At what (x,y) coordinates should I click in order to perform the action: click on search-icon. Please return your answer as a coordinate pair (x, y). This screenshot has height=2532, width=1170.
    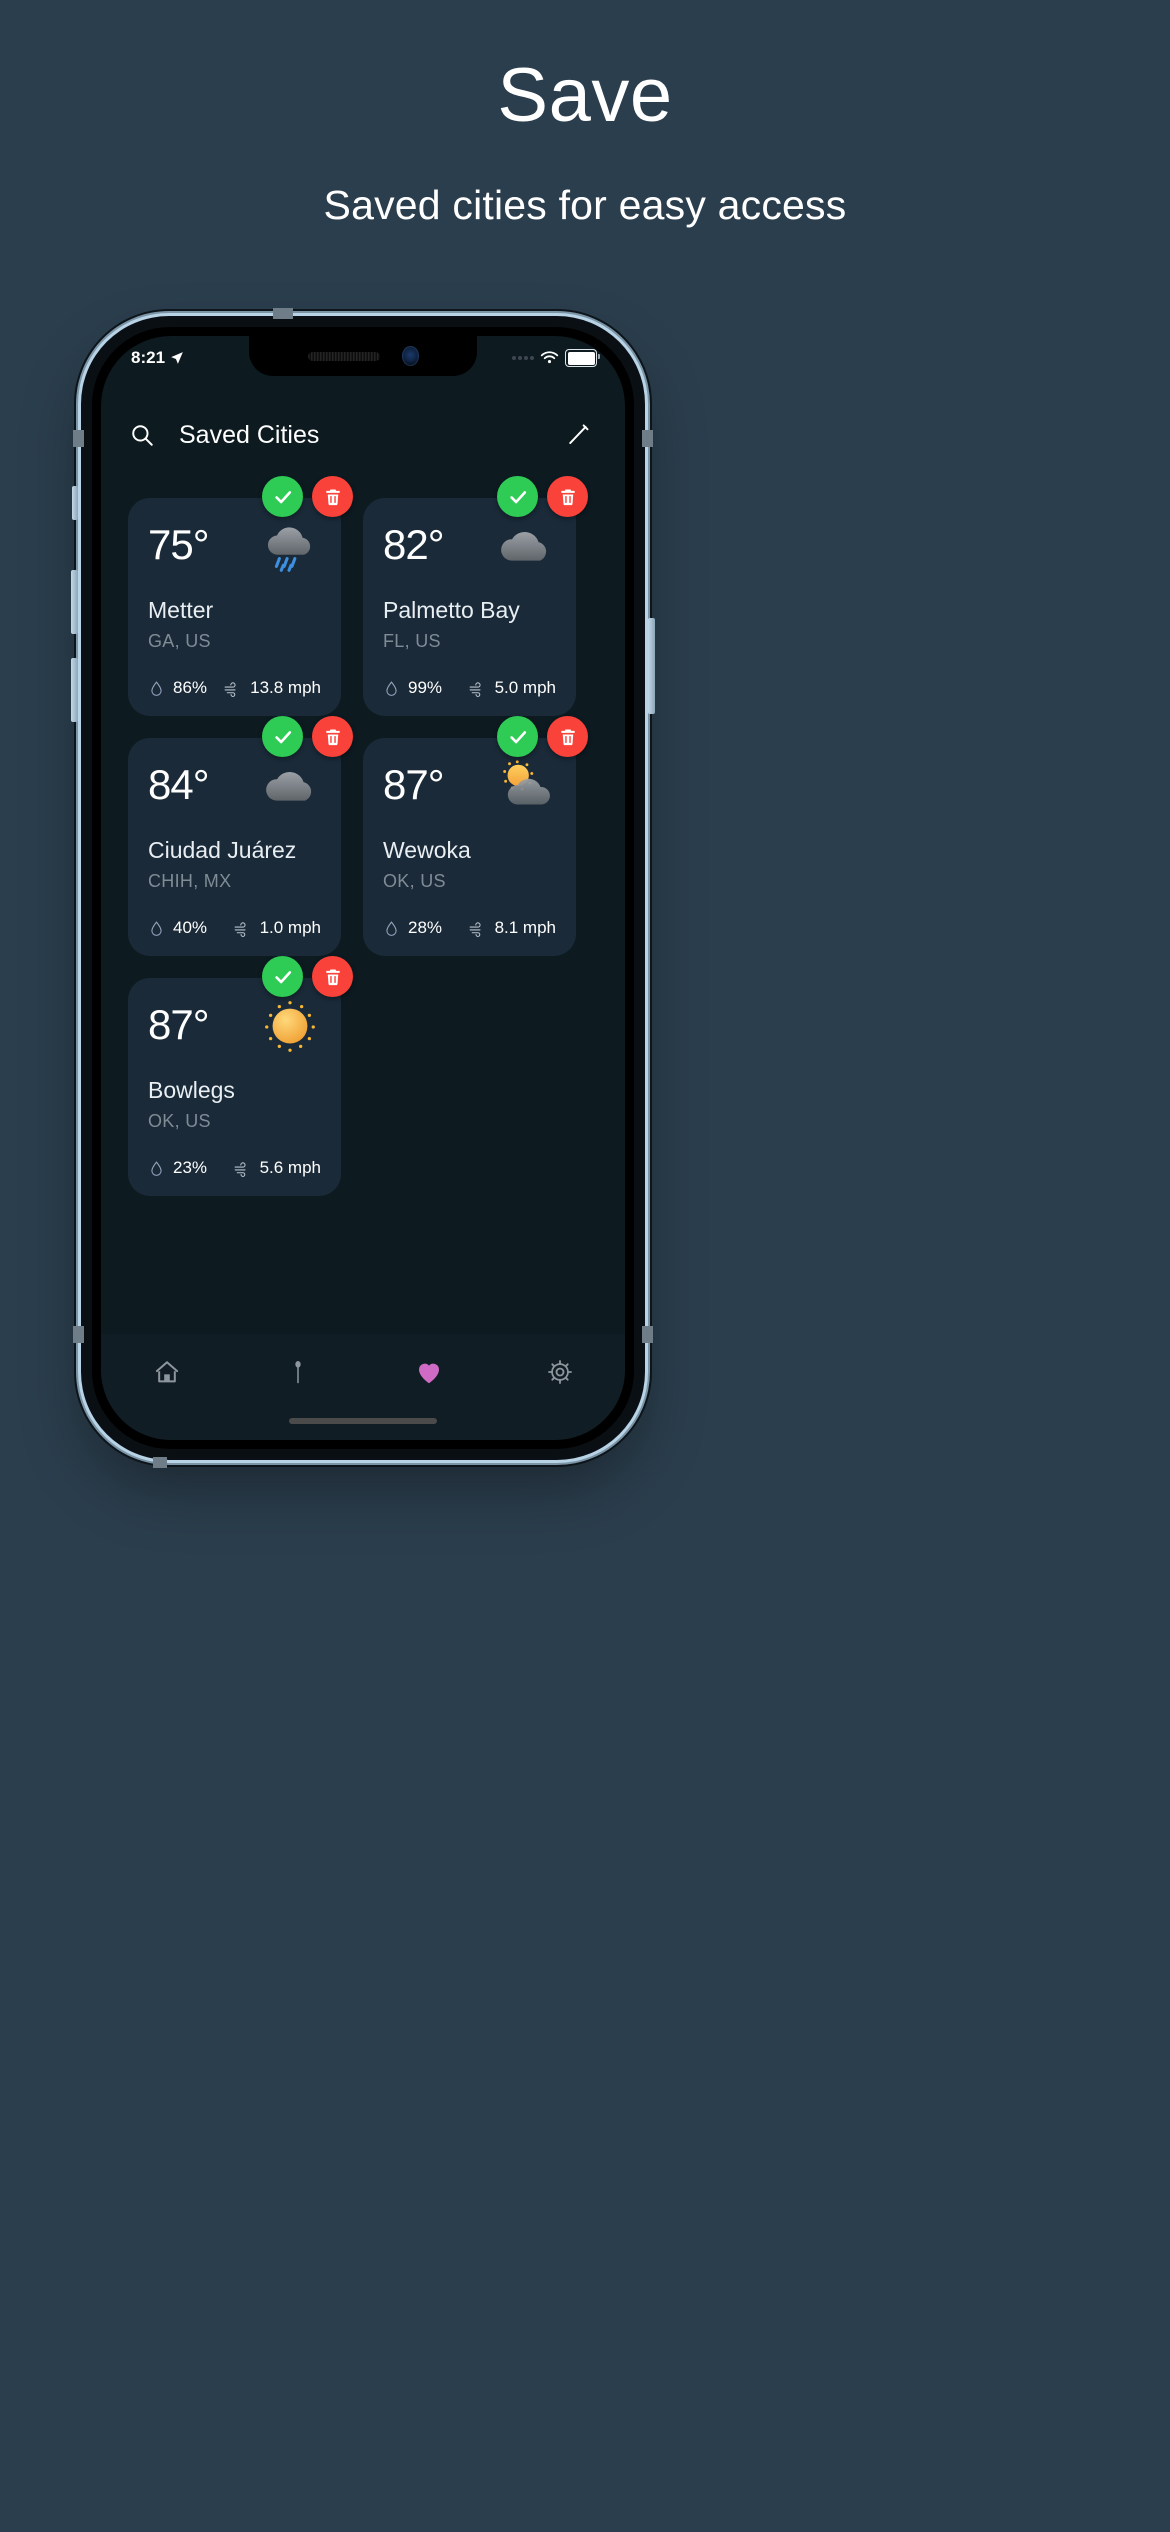
    Looking at the image, I should click on (142, 435).